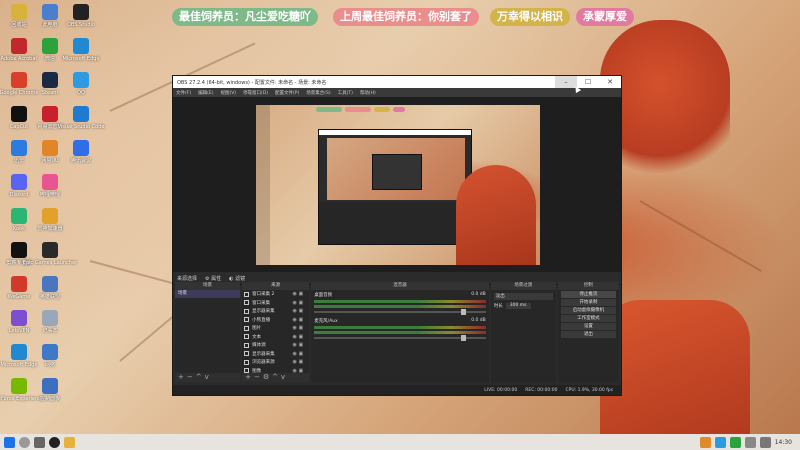 This screenshot has height=450, width=800. What do you see at coordinates (208, 294) in the screenshot?
I see `scene-item: 场景` at bounding box center [208, 294].